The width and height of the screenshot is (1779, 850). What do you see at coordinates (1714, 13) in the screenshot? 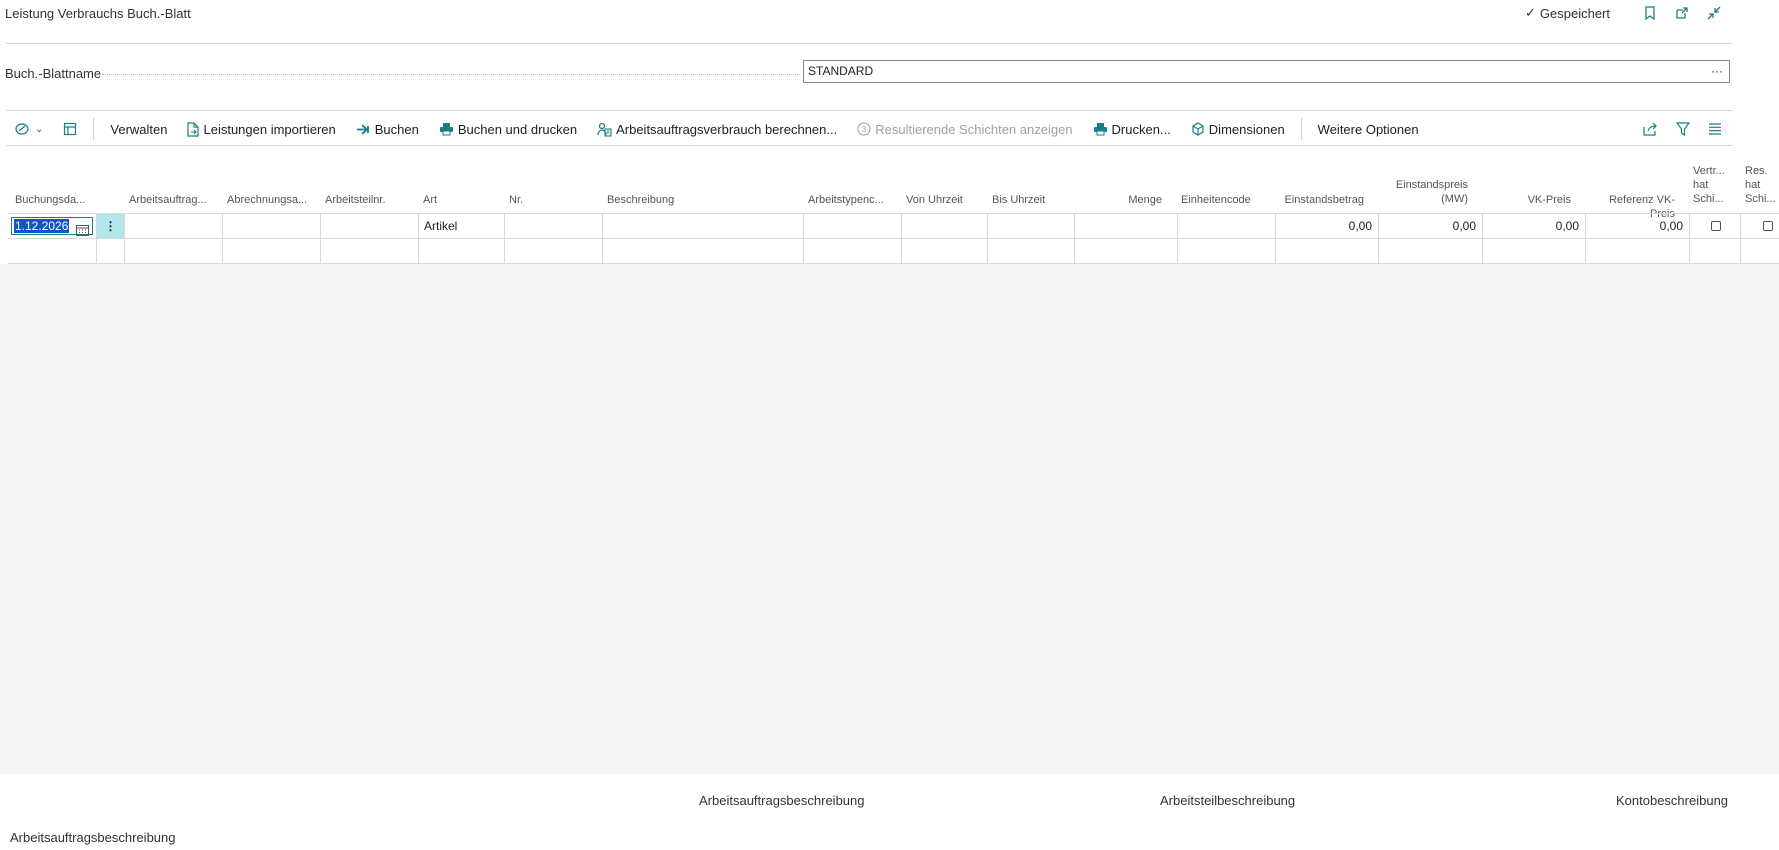
I see `collapse-icon` at bounding box center [1714, 13].